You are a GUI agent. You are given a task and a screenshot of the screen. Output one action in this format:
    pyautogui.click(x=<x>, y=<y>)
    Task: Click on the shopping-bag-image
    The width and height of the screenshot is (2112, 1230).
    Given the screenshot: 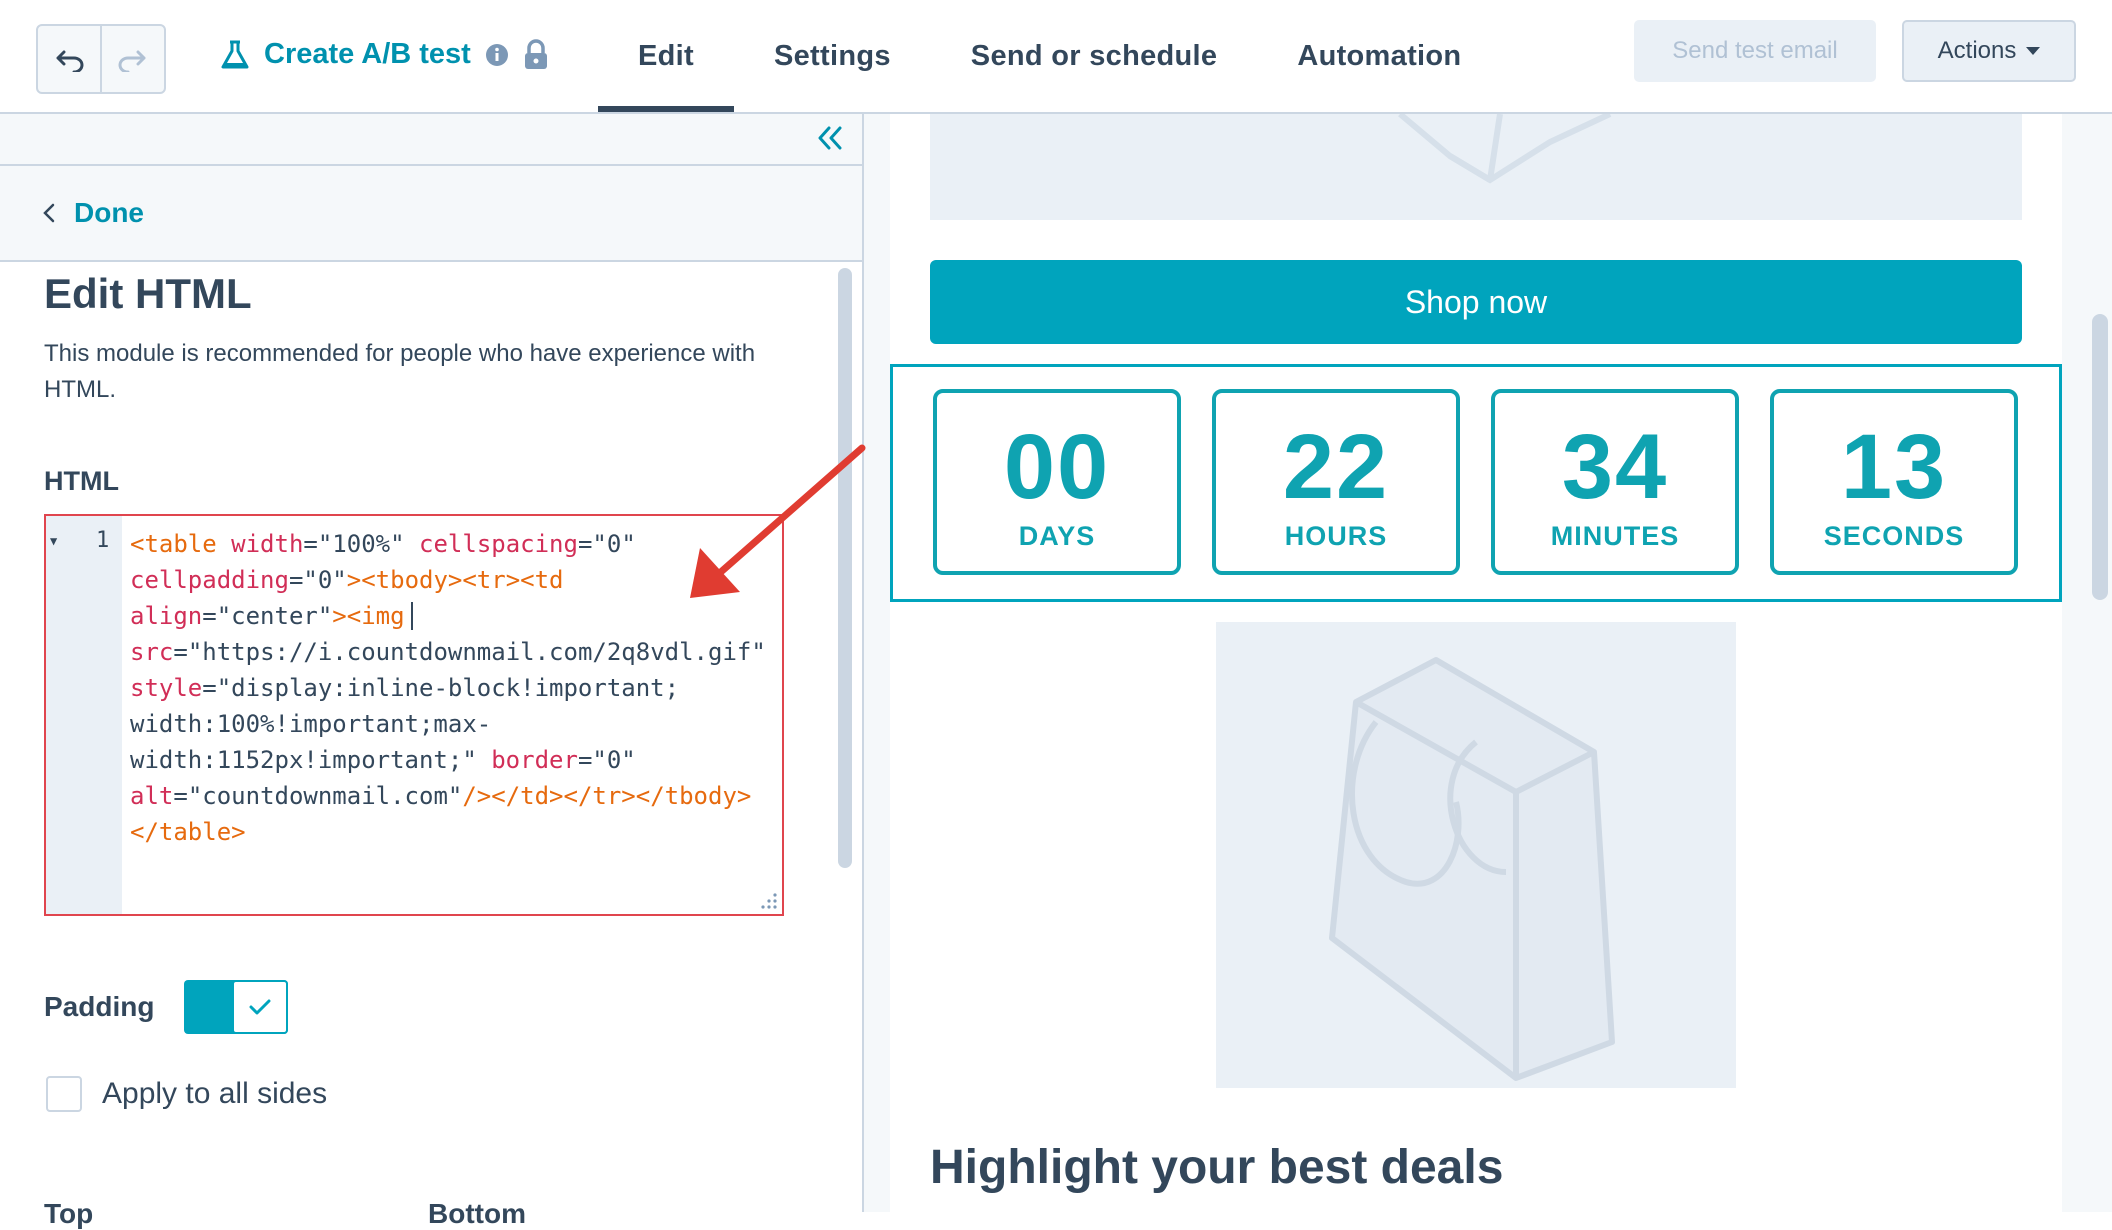 What is the action you would take?
    pyautogui.click(x=1476, y=855)
    